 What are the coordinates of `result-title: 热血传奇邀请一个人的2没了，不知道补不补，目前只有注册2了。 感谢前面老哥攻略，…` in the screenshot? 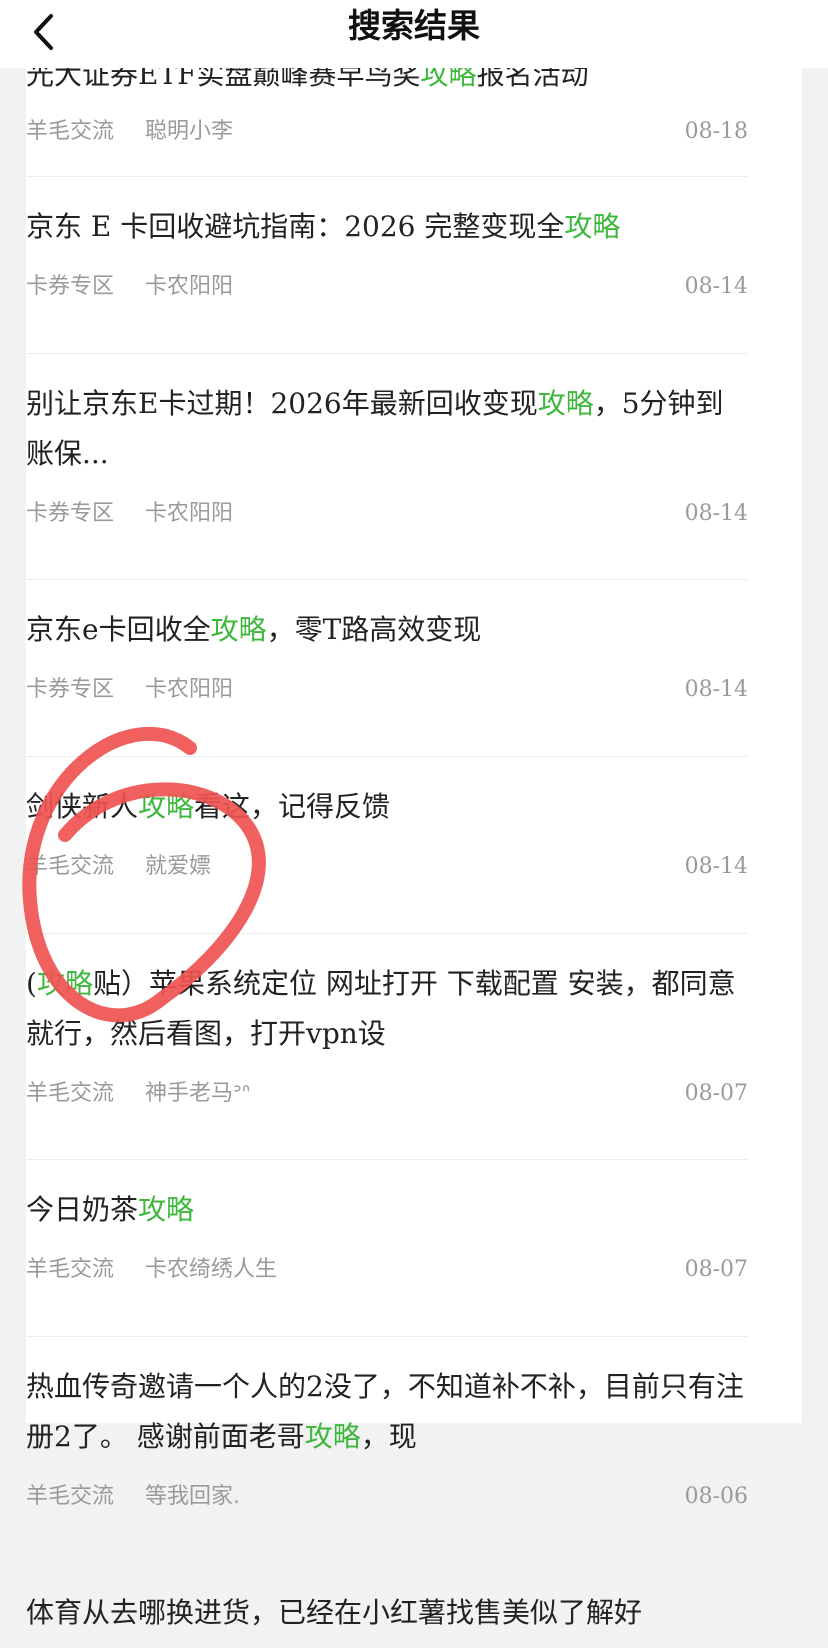 It's located at (385, 1411).